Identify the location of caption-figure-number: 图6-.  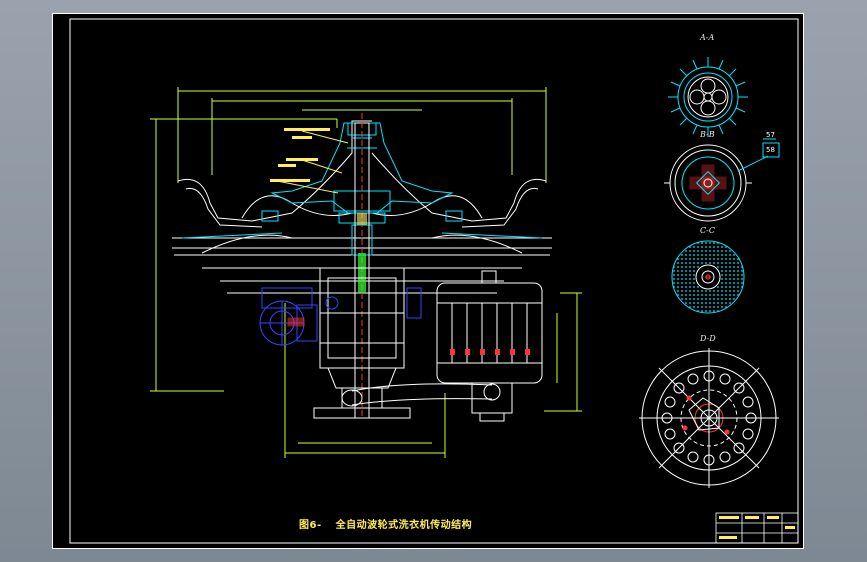
(310, 525).